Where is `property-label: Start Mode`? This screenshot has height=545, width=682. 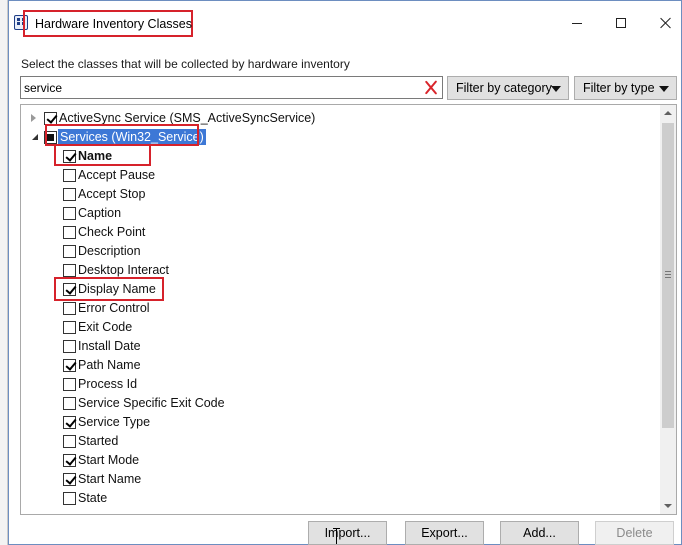
property-label: Start Mode is located at coordinates (109, 460).